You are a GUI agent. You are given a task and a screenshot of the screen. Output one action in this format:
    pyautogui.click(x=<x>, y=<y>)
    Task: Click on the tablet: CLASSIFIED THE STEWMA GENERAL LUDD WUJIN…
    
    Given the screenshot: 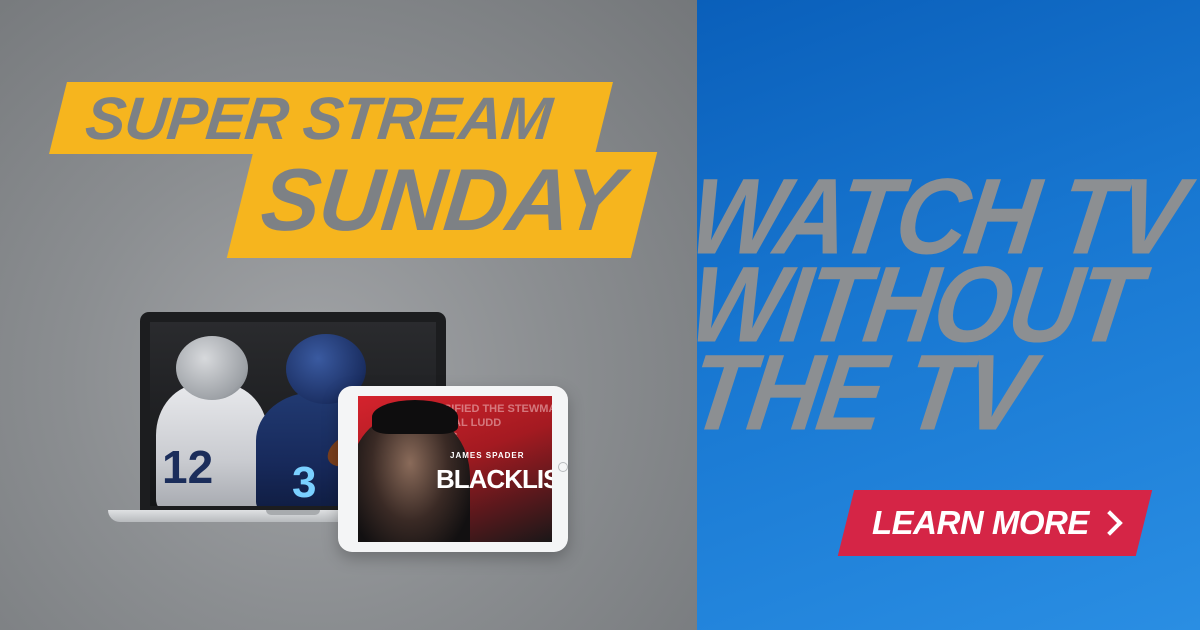 What is the action you would take?
    pyautogui.click(x=453, y=469)
    